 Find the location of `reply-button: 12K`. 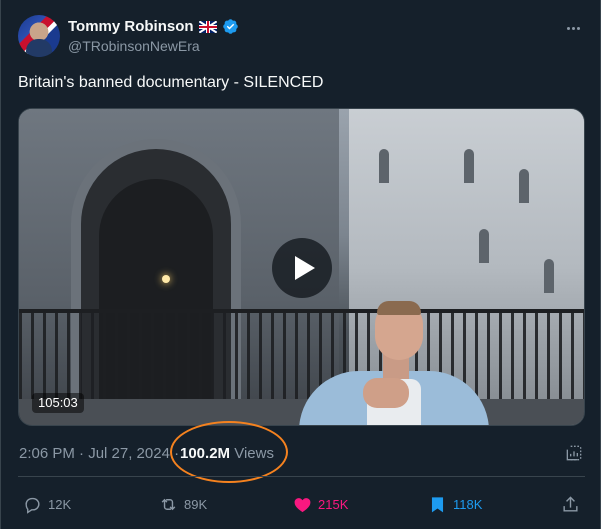

reply-button: 12K is located at coordinates (47, 504).